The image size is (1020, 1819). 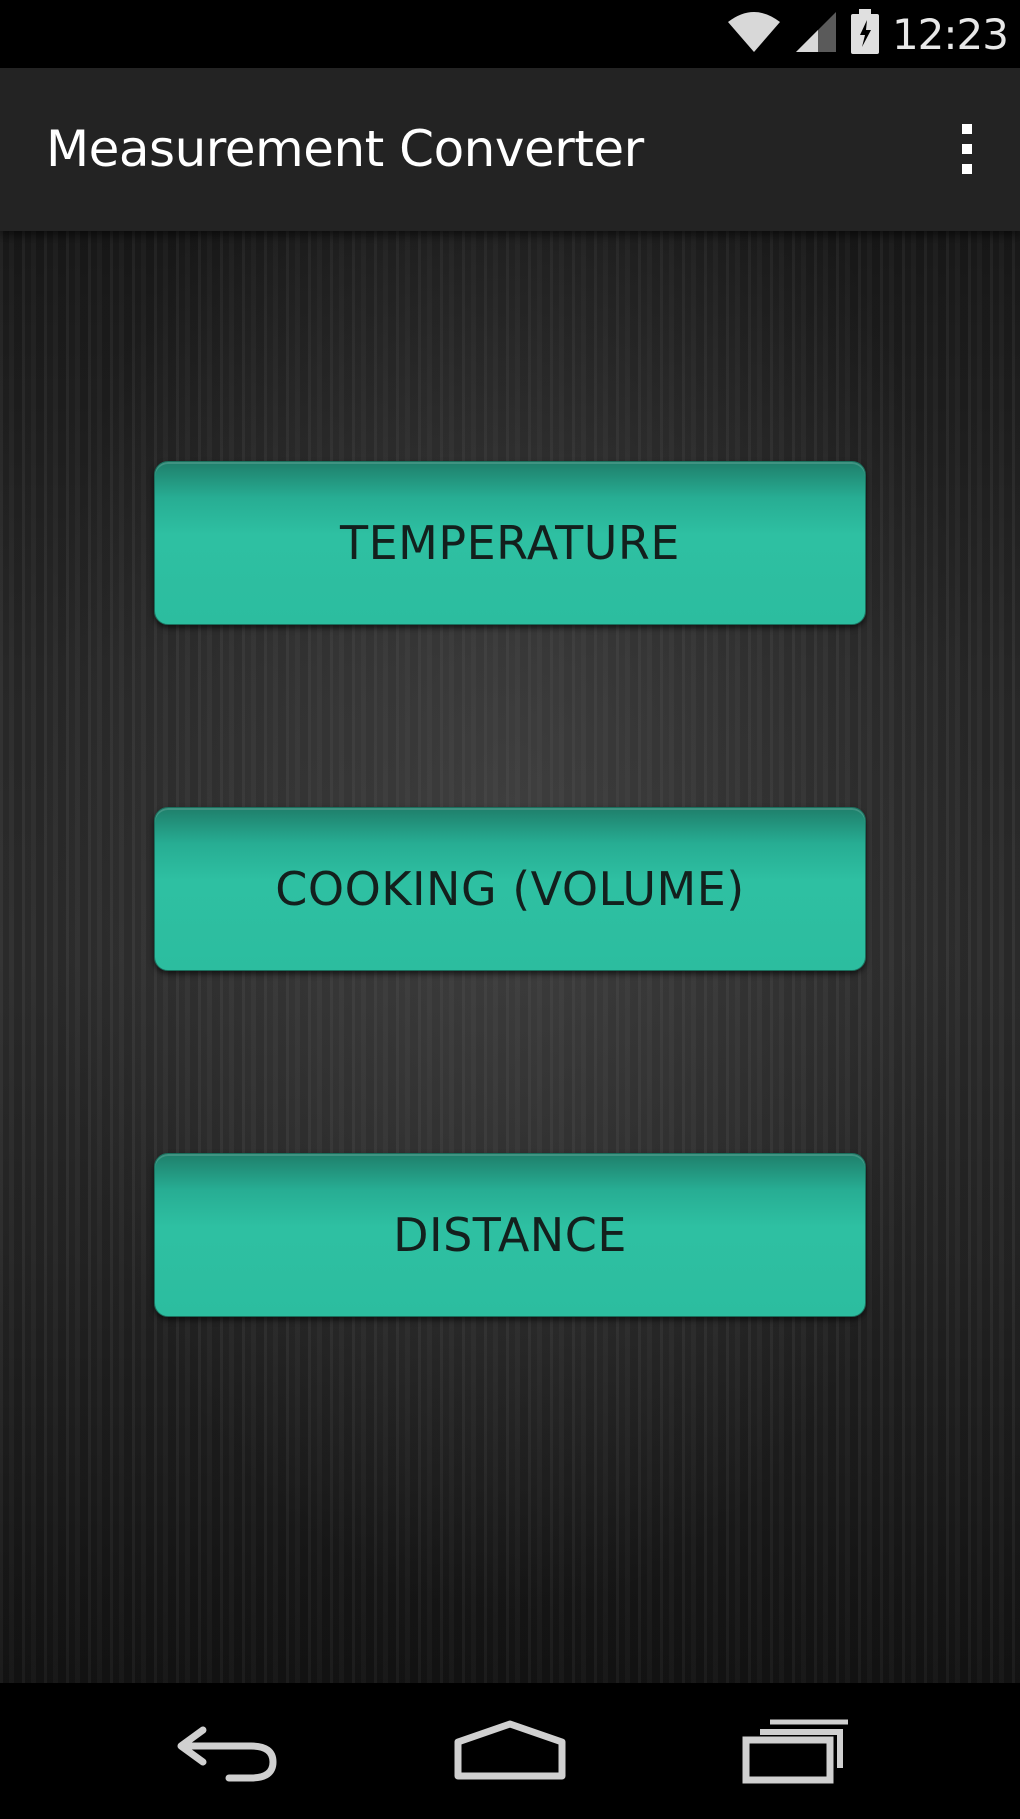 What do you see at coordinates (865, 34) in the screenshot?
I see `battery-icon` at bounding box center [865, 34].